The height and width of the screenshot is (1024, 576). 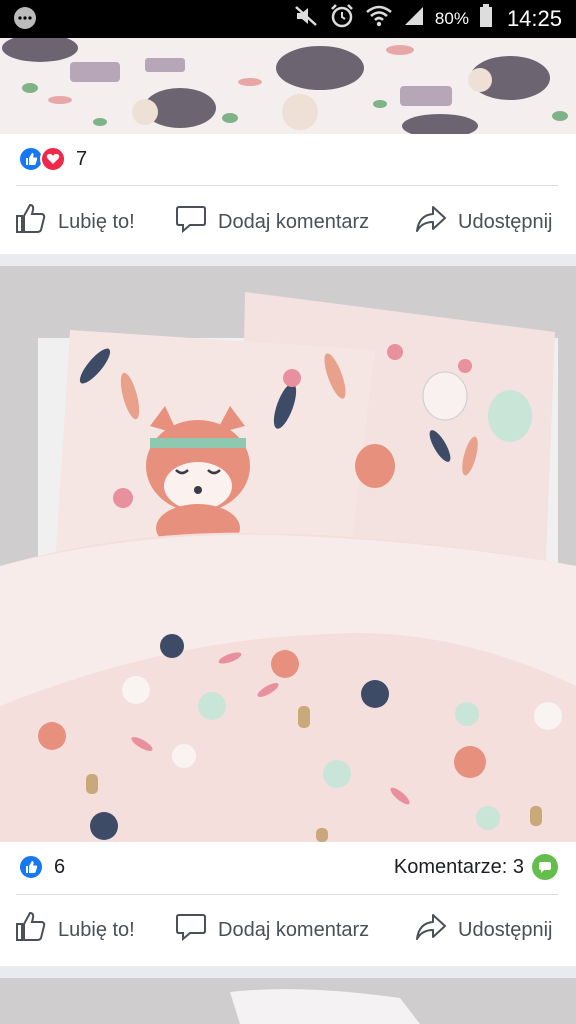 I want to click on reaction-count: 6, so click(x=60, y=866).